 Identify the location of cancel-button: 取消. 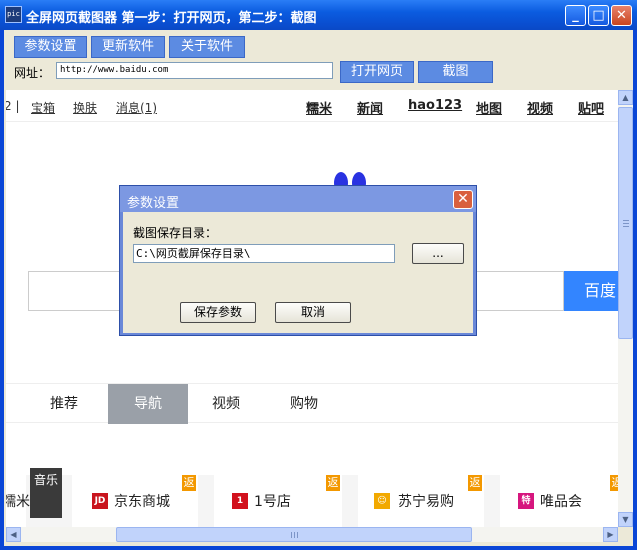
(313, 312).